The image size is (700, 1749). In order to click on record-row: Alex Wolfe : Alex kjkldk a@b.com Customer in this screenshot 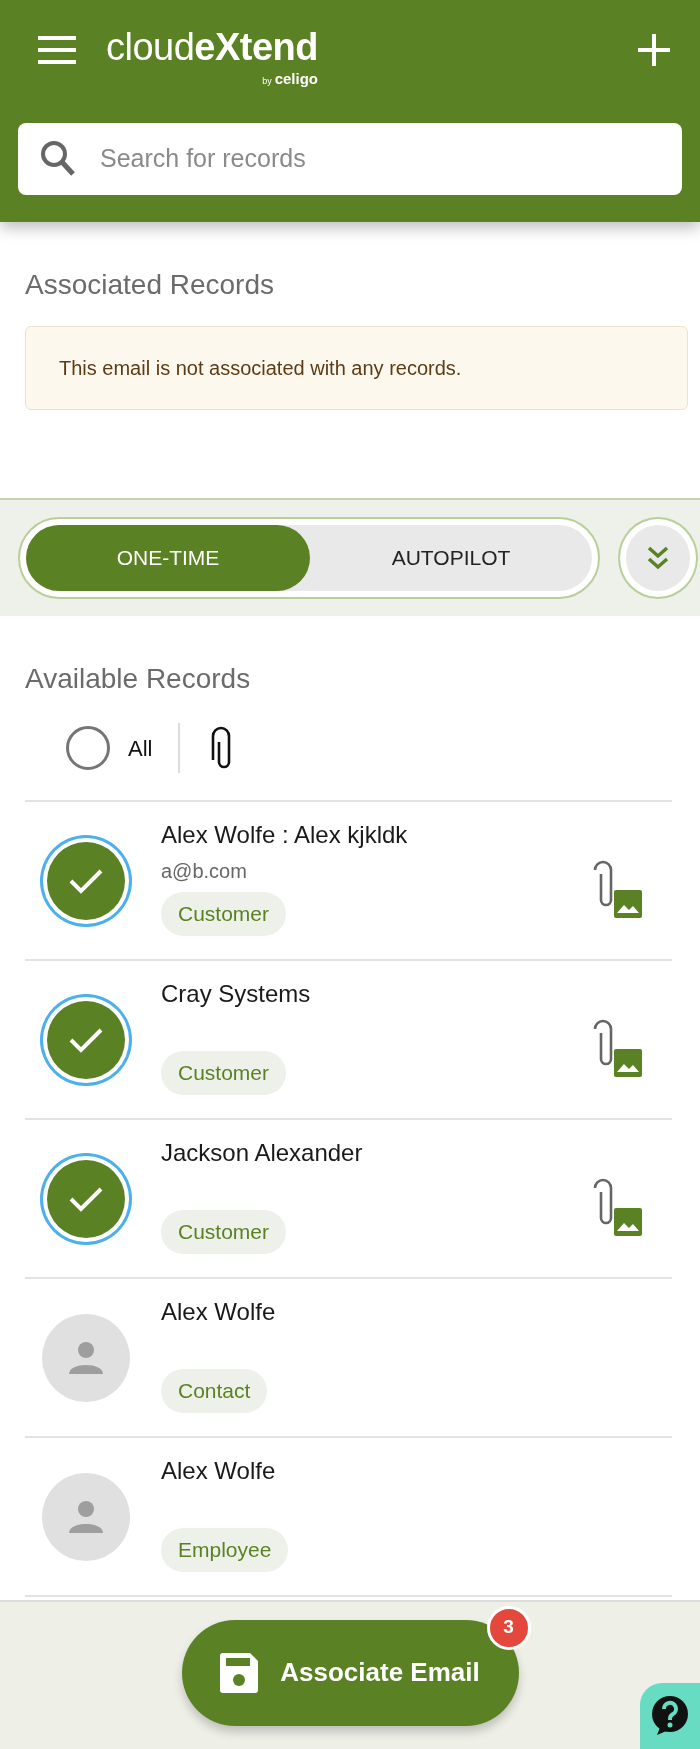, I will do `click(348, 881)`.